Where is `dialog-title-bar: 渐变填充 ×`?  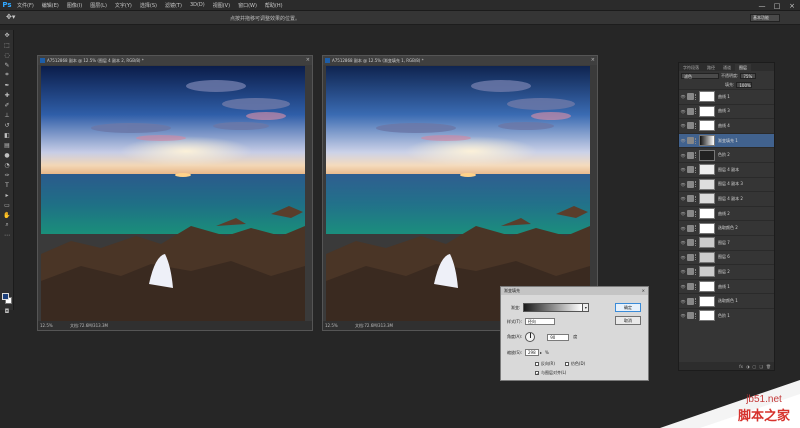
dialog-title-bar: 渐变填充 × is located at coordinates (574, 291).